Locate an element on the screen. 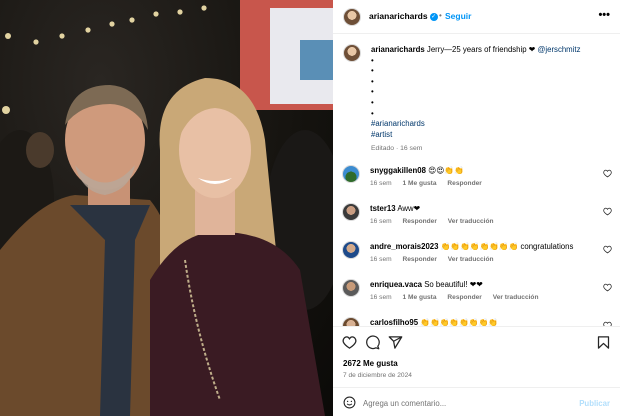 The image size is (620, 416). commenter-username: andre_morais2023 is located at coordinates (404, 246).